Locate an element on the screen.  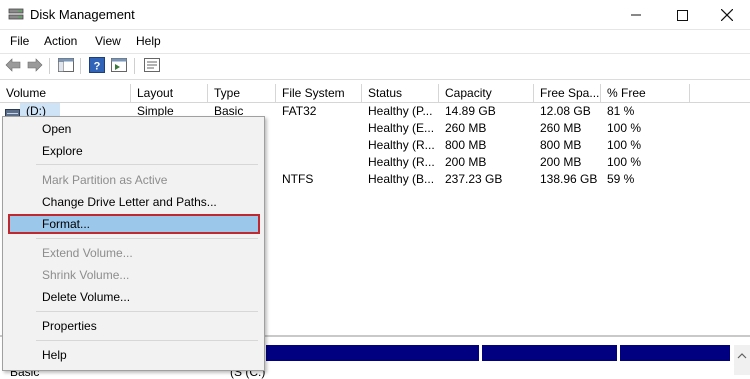
forward-button is located at coordinates (35, 66).